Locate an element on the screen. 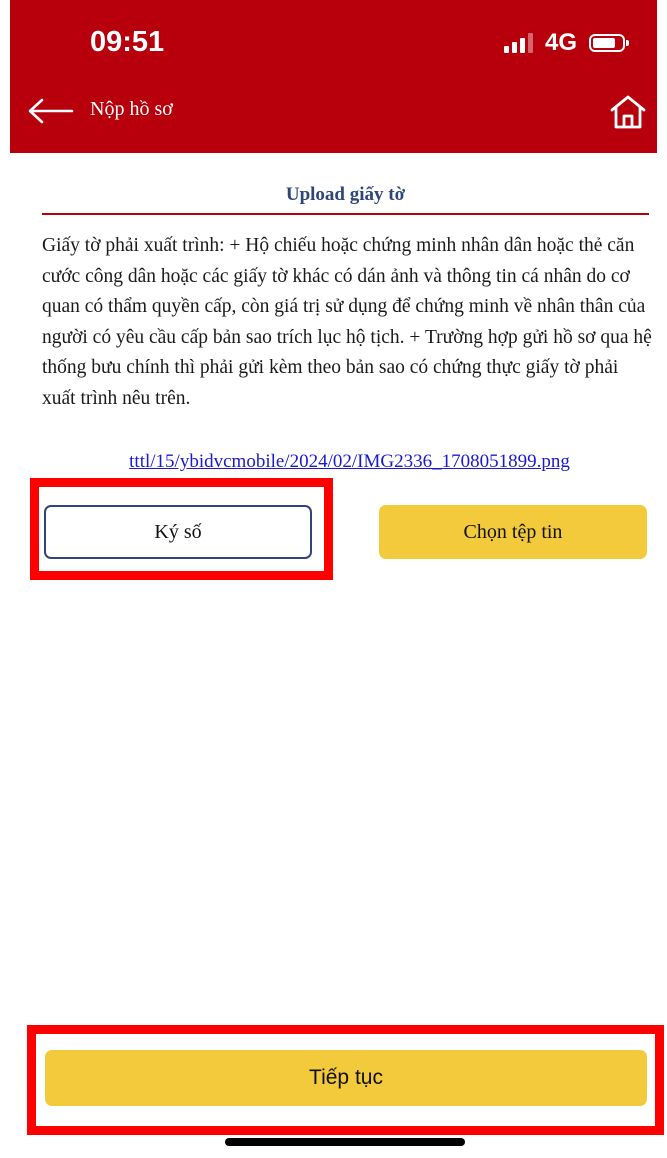 The height and width of the screenshot is (1158, 667). arrow-left-icon is located at coordinates (51, 111).